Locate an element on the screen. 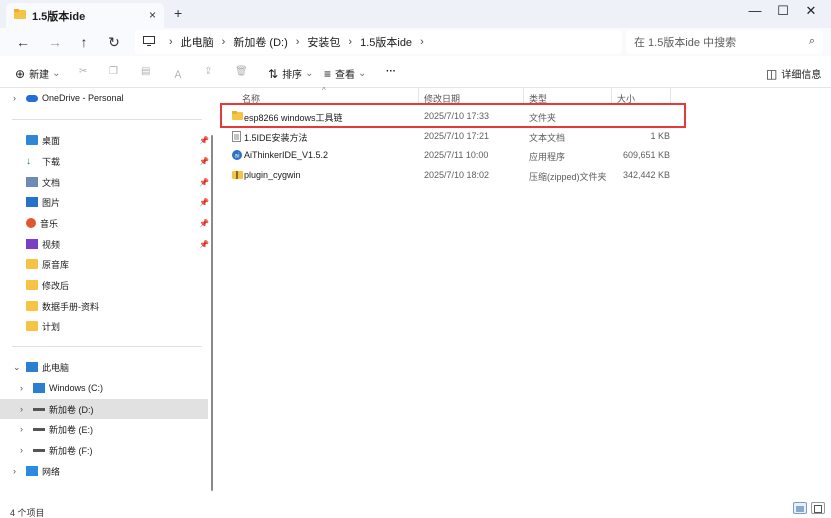 This screenshot has width=831, height=518. share-icon: ⇪ is located at coordinates (208, 71).